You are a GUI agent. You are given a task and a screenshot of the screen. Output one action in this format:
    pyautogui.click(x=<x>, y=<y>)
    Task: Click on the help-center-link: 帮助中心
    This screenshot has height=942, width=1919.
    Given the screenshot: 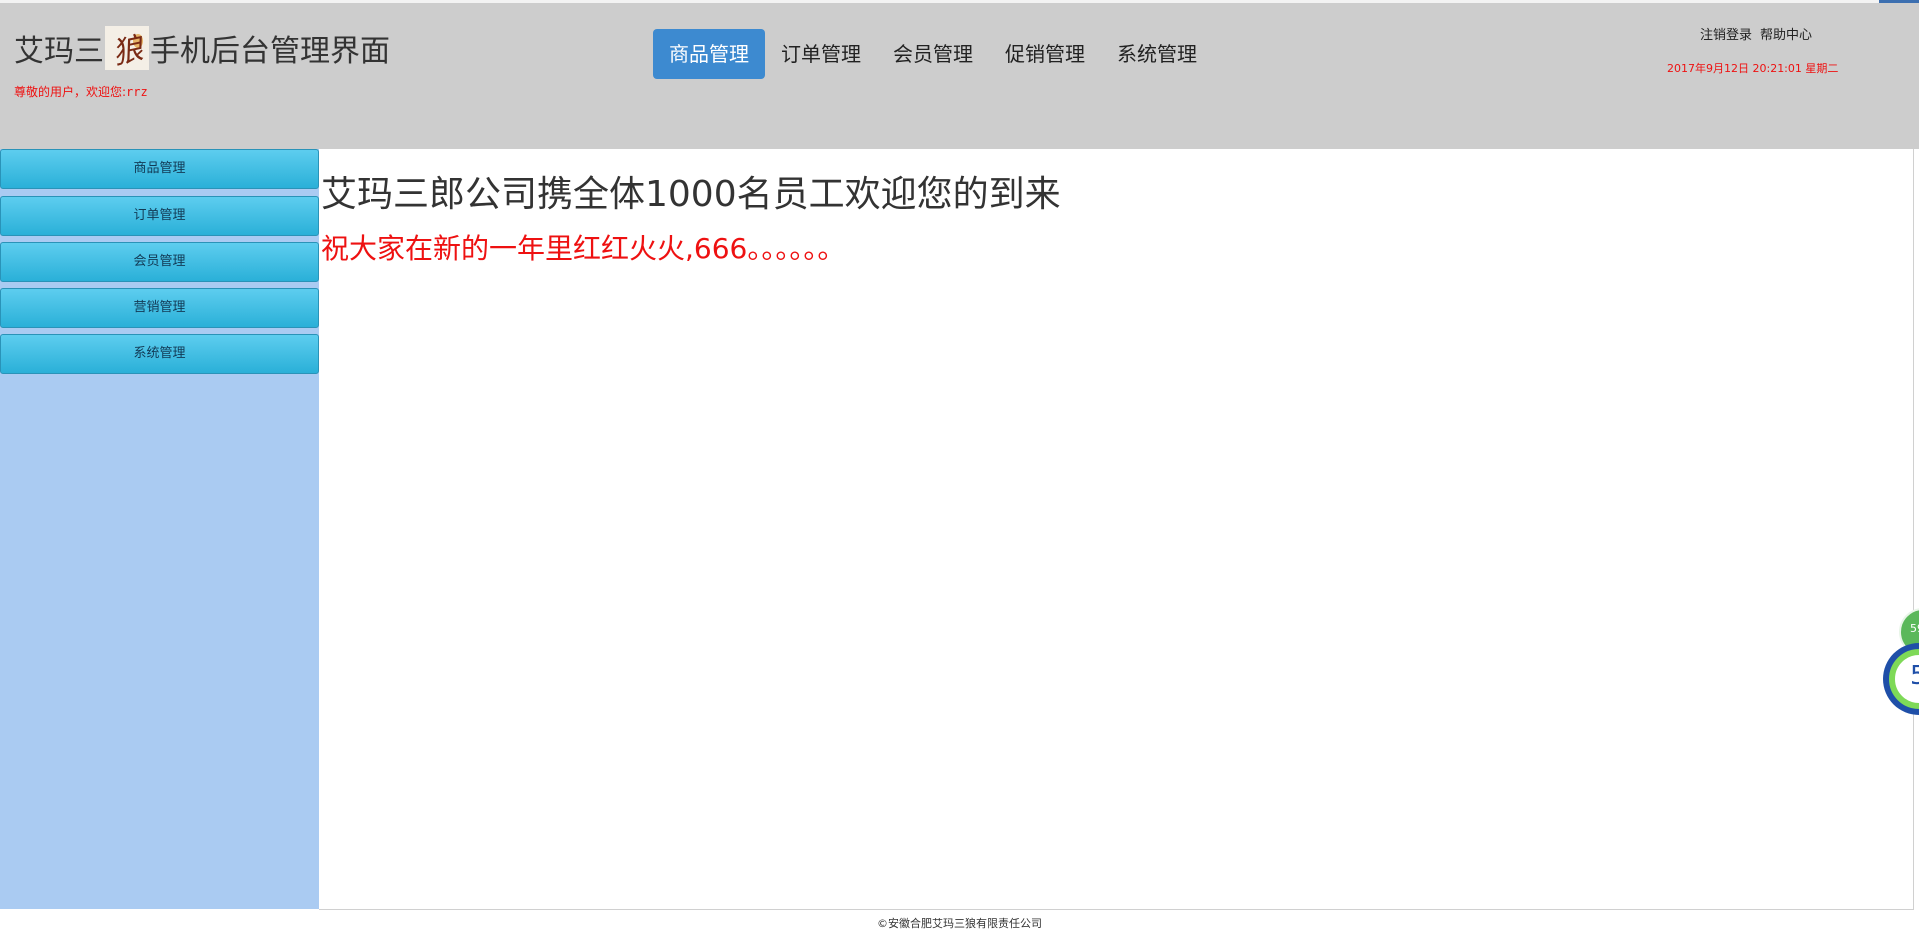 What is the action you would take?
    pyautogui.click(x=1786, y=35)
    